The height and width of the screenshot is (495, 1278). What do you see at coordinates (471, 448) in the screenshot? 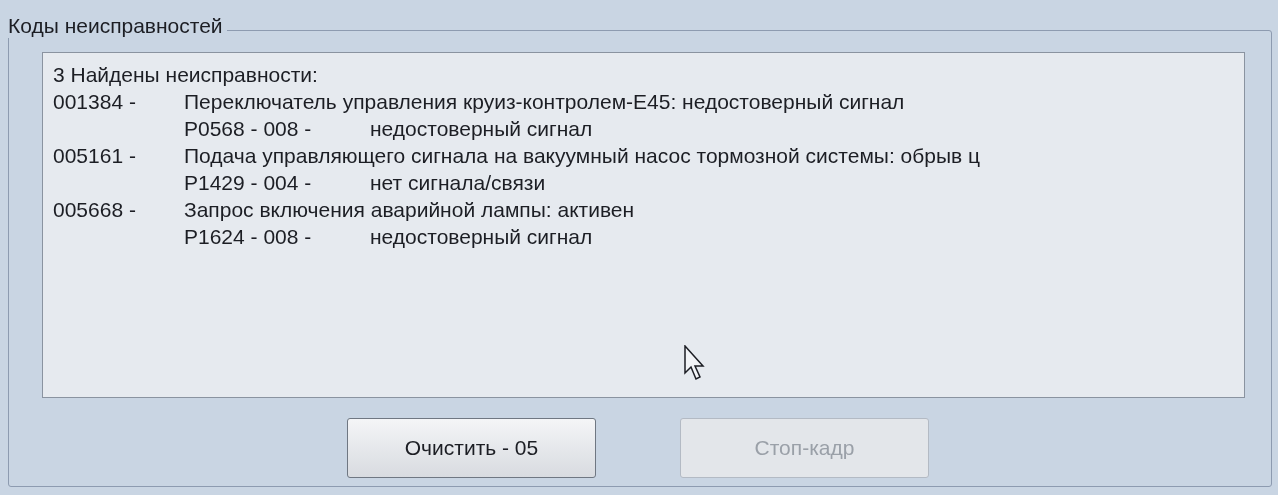
I see `clear-button: Очистить - 05` at bounding box center [471, 448].